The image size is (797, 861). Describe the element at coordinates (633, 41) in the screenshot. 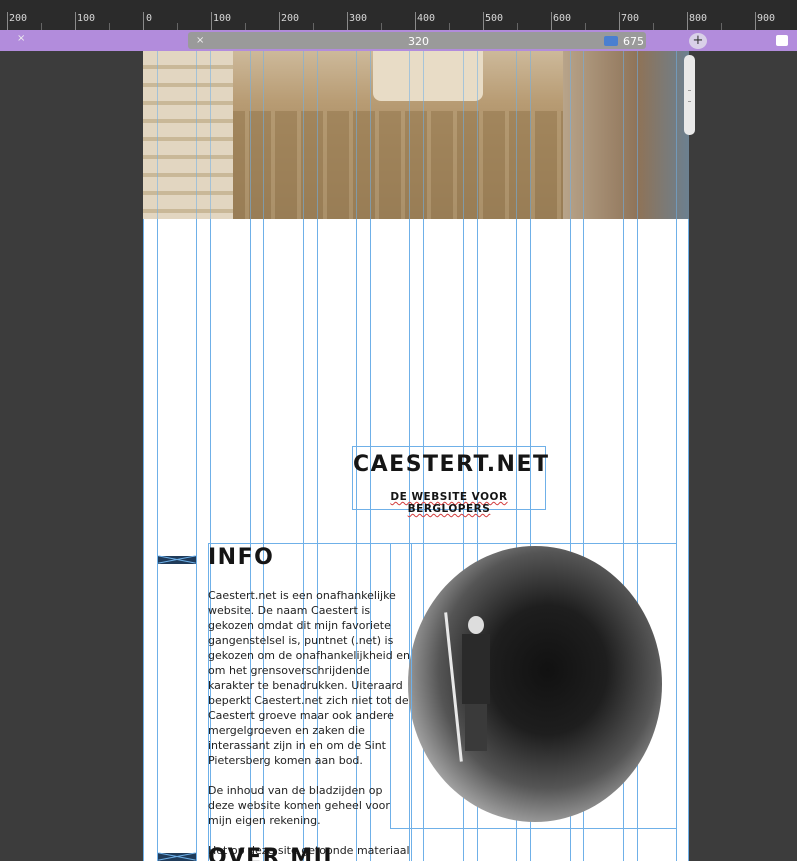

I see `media-query-max-width: 675` at that location.